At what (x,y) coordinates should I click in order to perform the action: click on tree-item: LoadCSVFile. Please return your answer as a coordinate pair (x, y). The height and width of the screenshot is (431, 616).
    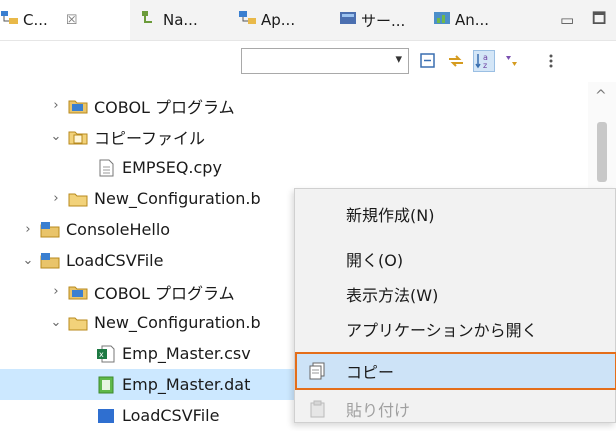
    Looking at the image, I should click on (109, 415).